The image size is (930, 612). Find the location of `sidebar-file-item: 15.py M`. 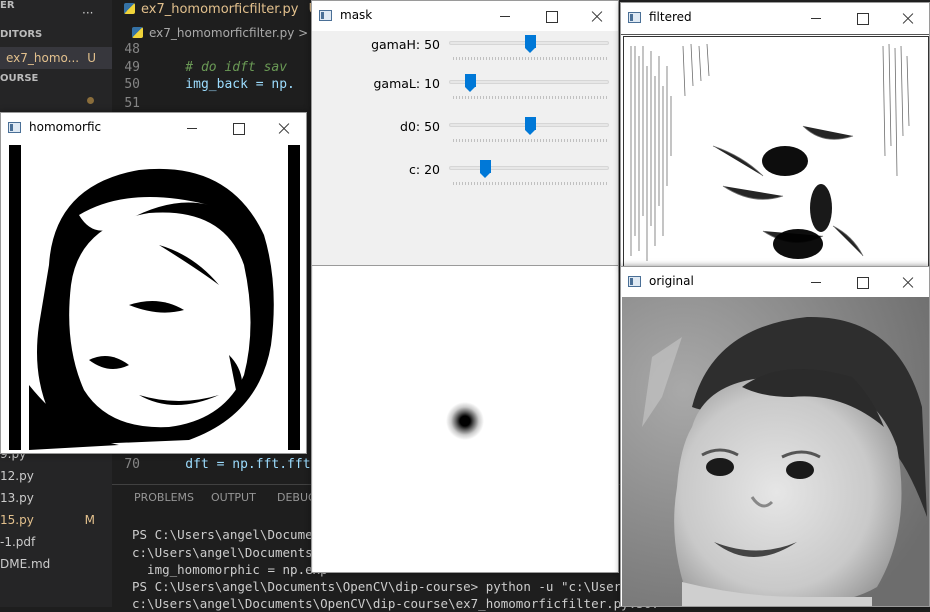

sidebar-file-item: 15.py M is located at coordinates (56, 520).